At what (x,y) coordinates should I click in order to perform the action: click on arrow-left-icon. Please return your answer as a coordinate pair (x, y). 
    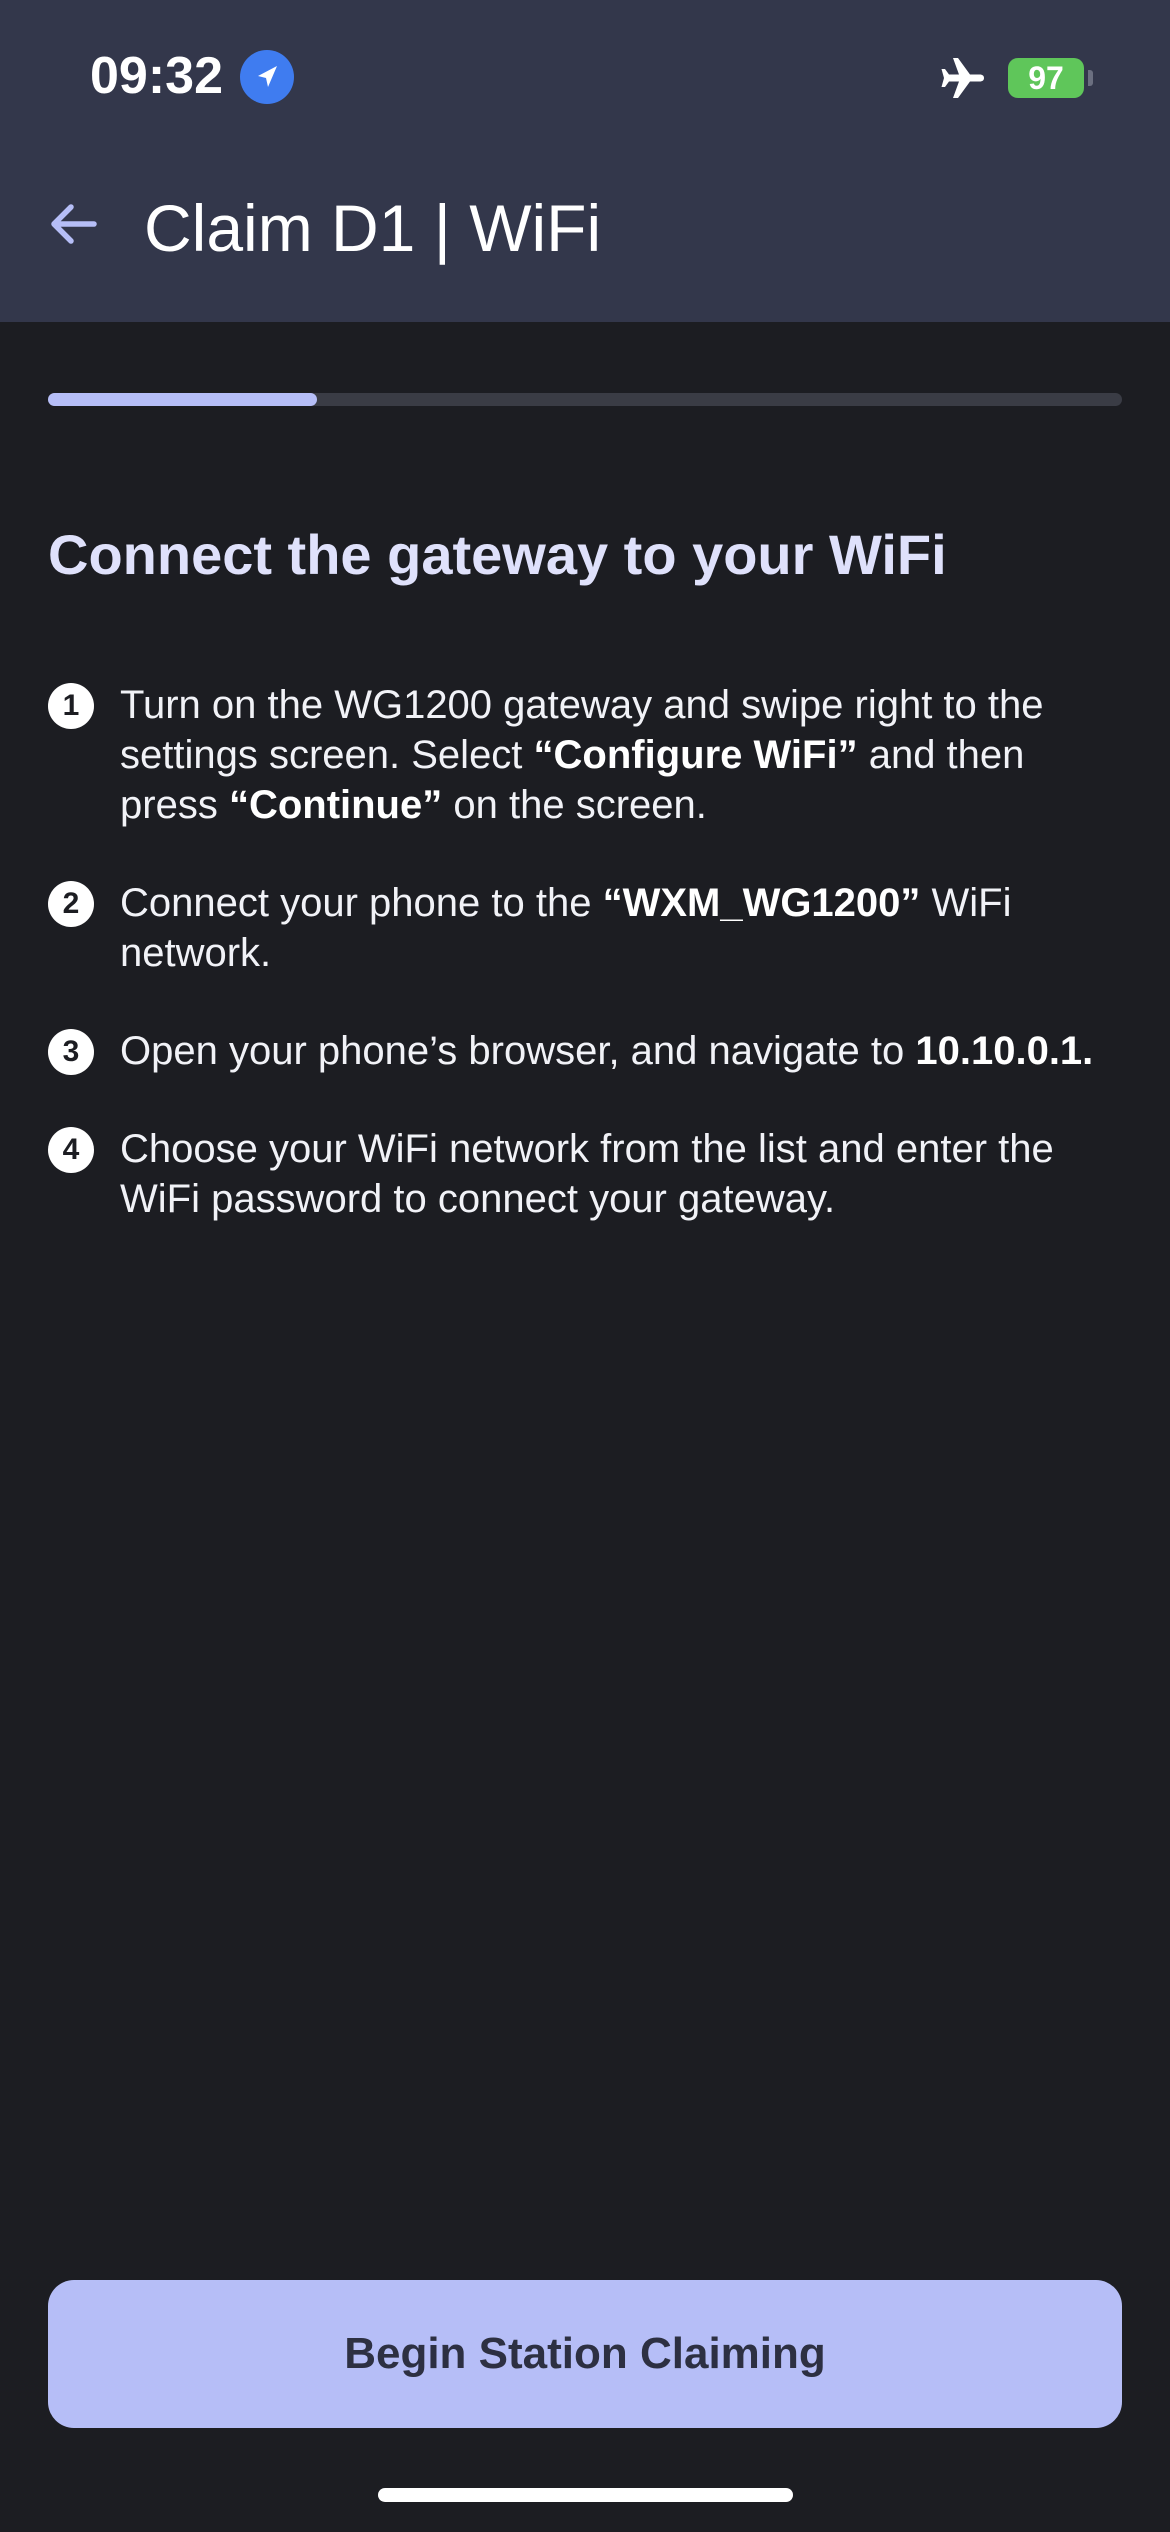
    Looking at the image, I should click on (74, 224).